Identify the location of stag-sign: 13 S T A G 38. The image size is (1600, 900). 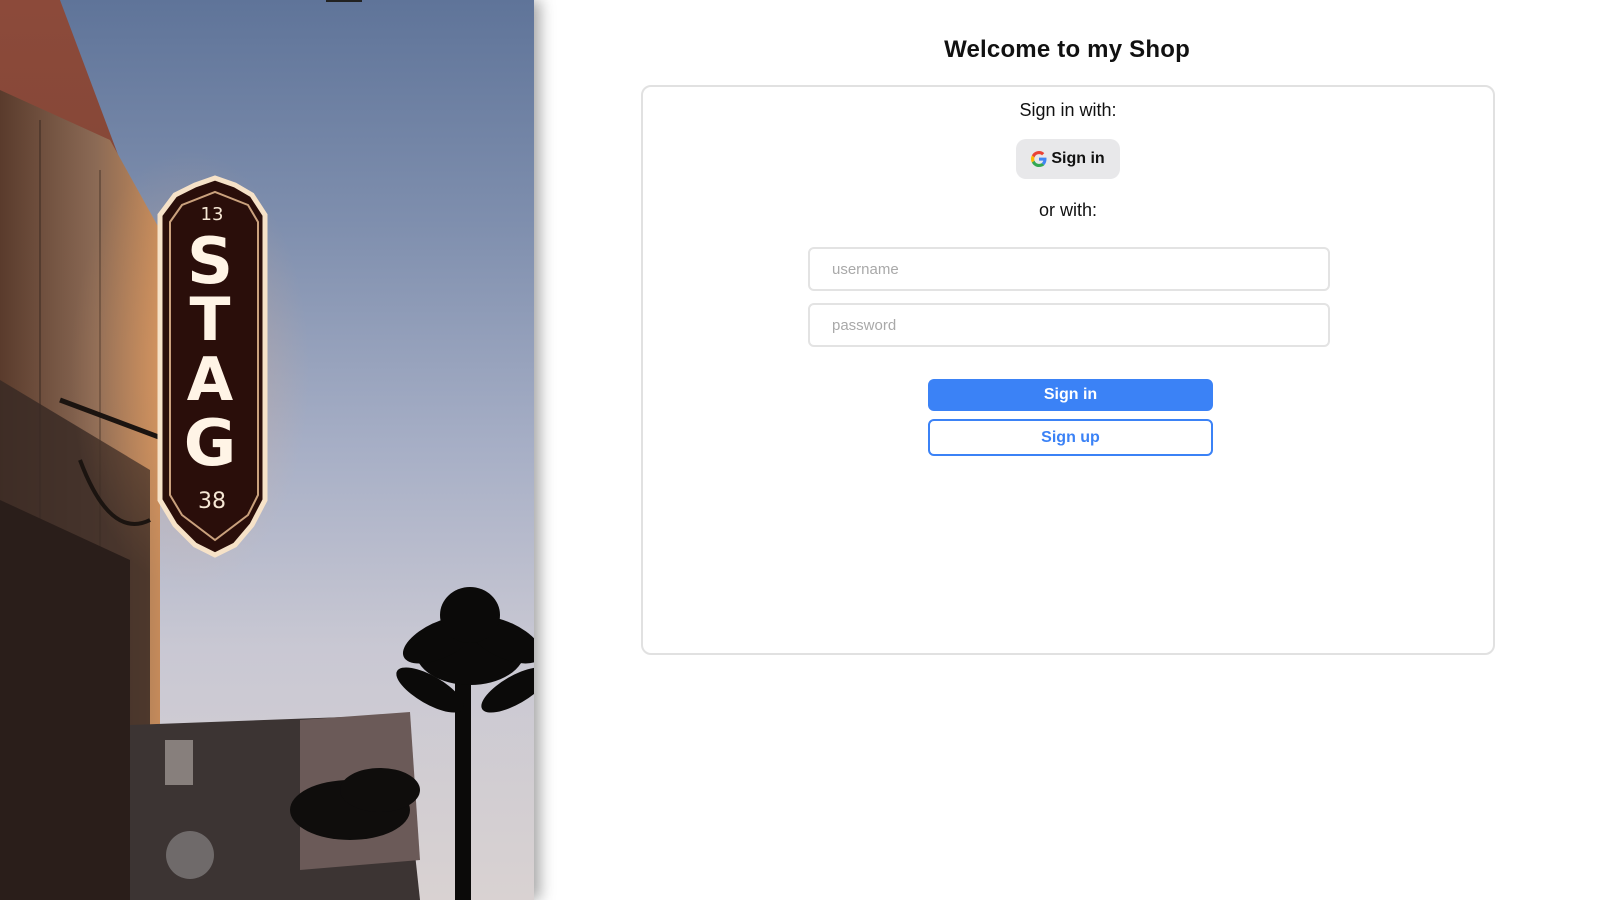
(212, 366).